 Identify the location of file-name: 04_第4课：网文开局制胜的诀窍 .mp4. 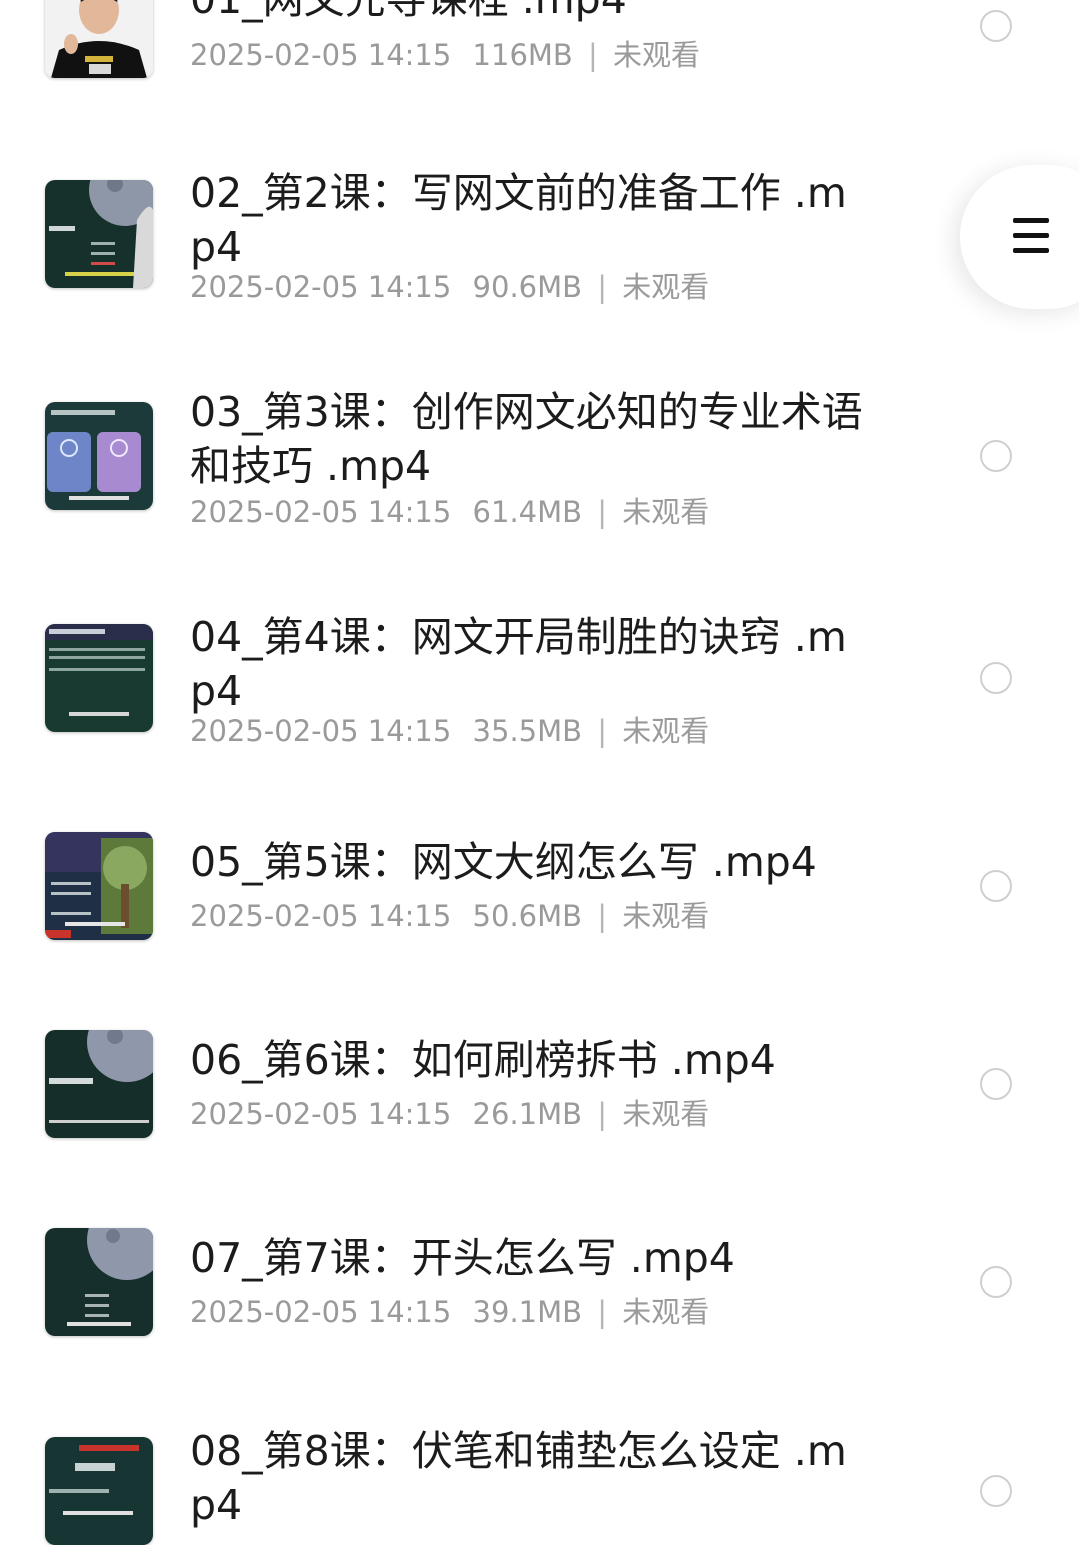
(518, 664).